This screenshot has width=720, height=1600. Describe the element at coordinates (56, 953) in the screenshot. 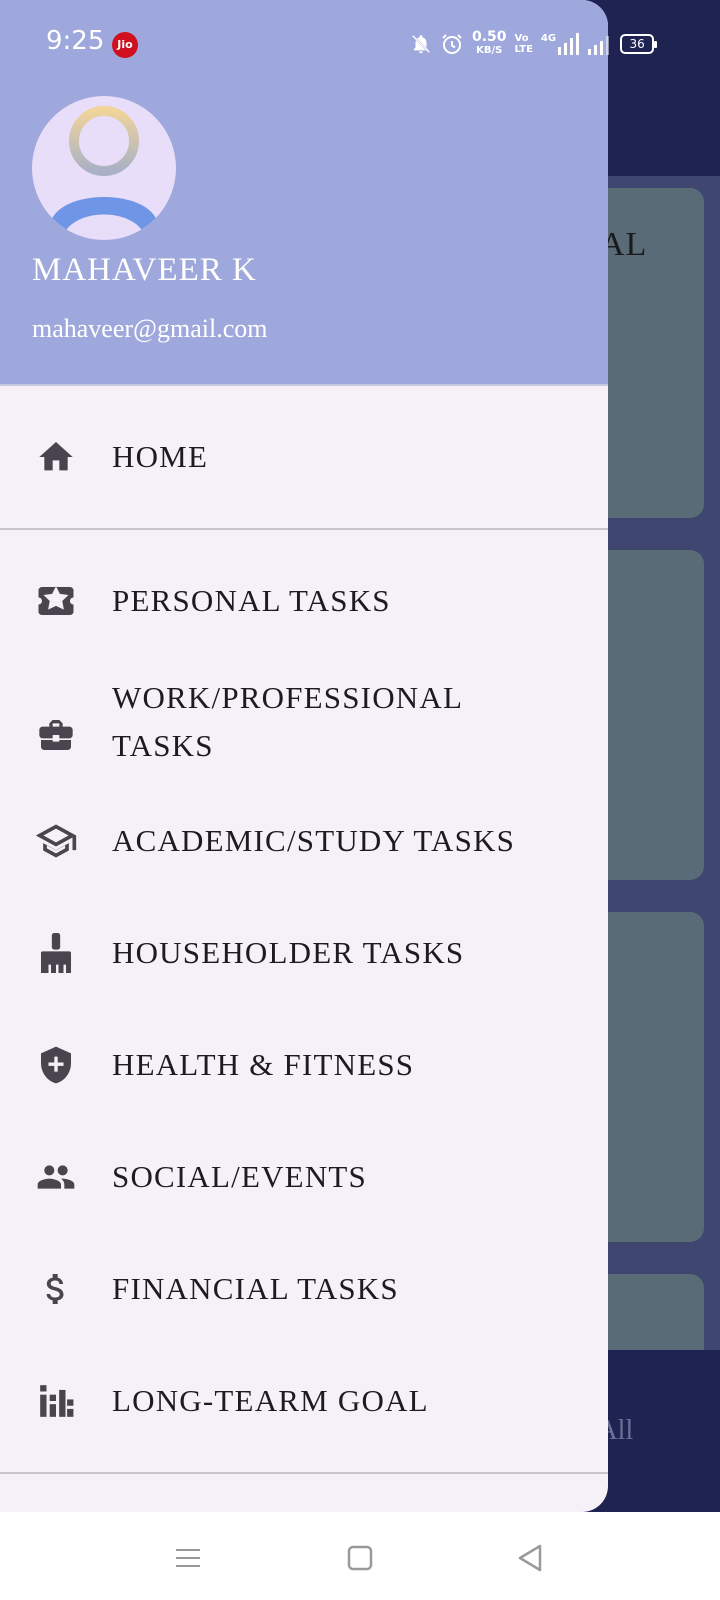

I see `broom-icon` at that location.